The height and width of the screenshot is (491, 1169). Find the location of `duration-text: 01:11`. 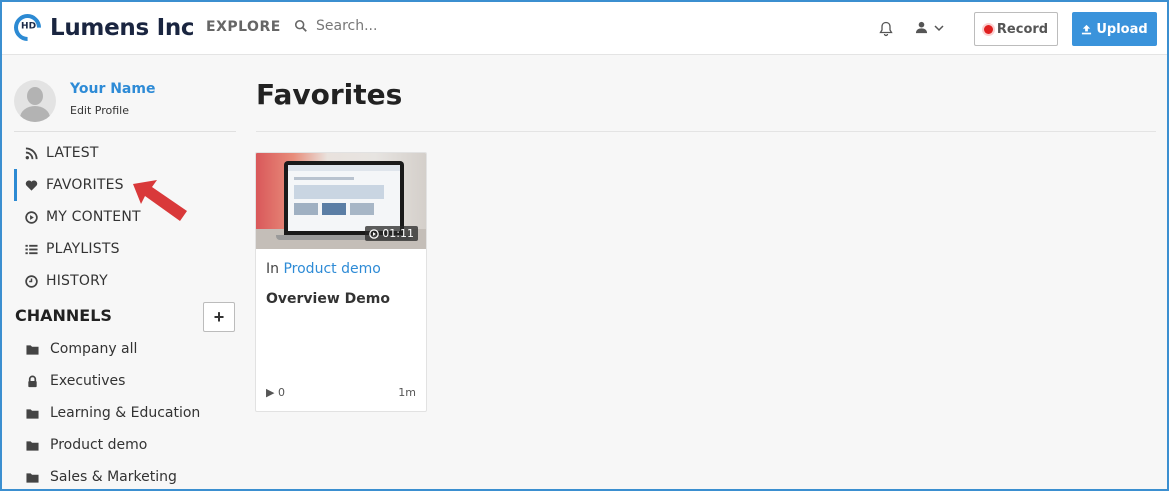

duration-text: 01:11 is located at coordinates (398, 233).